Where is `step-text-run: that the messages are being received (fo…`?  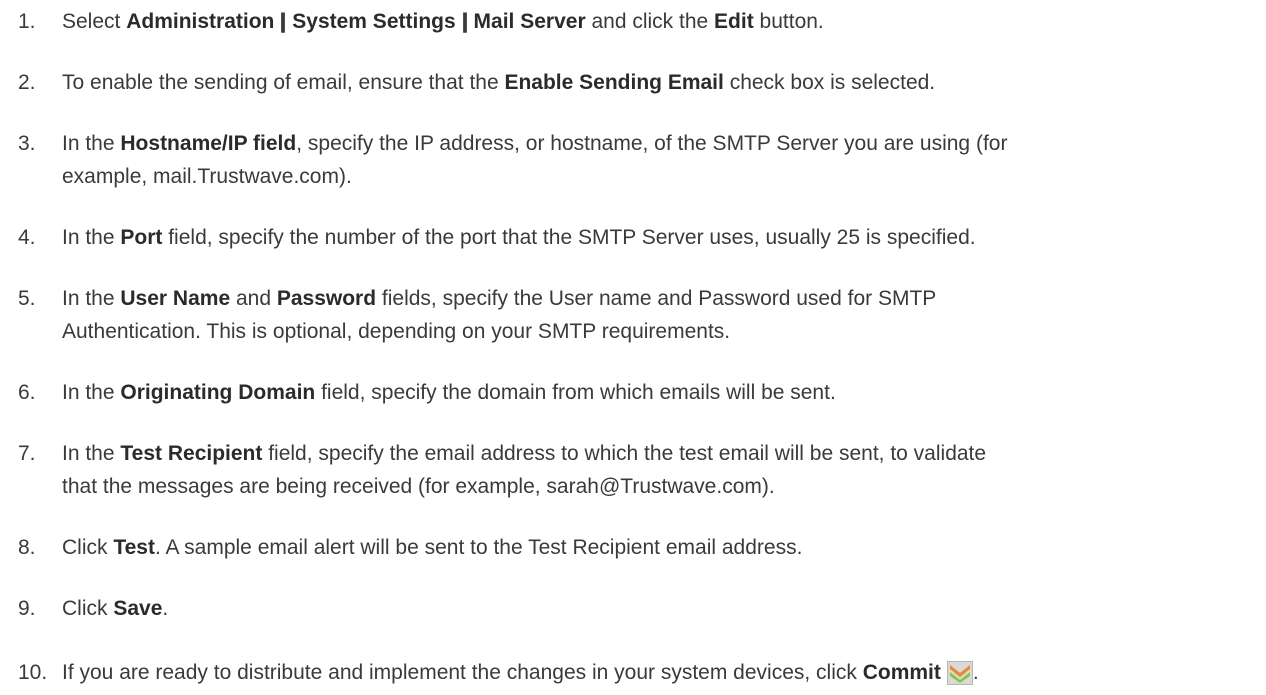
step-text-run: that the messages are being received (fo… is located at coordinates (418, 486).